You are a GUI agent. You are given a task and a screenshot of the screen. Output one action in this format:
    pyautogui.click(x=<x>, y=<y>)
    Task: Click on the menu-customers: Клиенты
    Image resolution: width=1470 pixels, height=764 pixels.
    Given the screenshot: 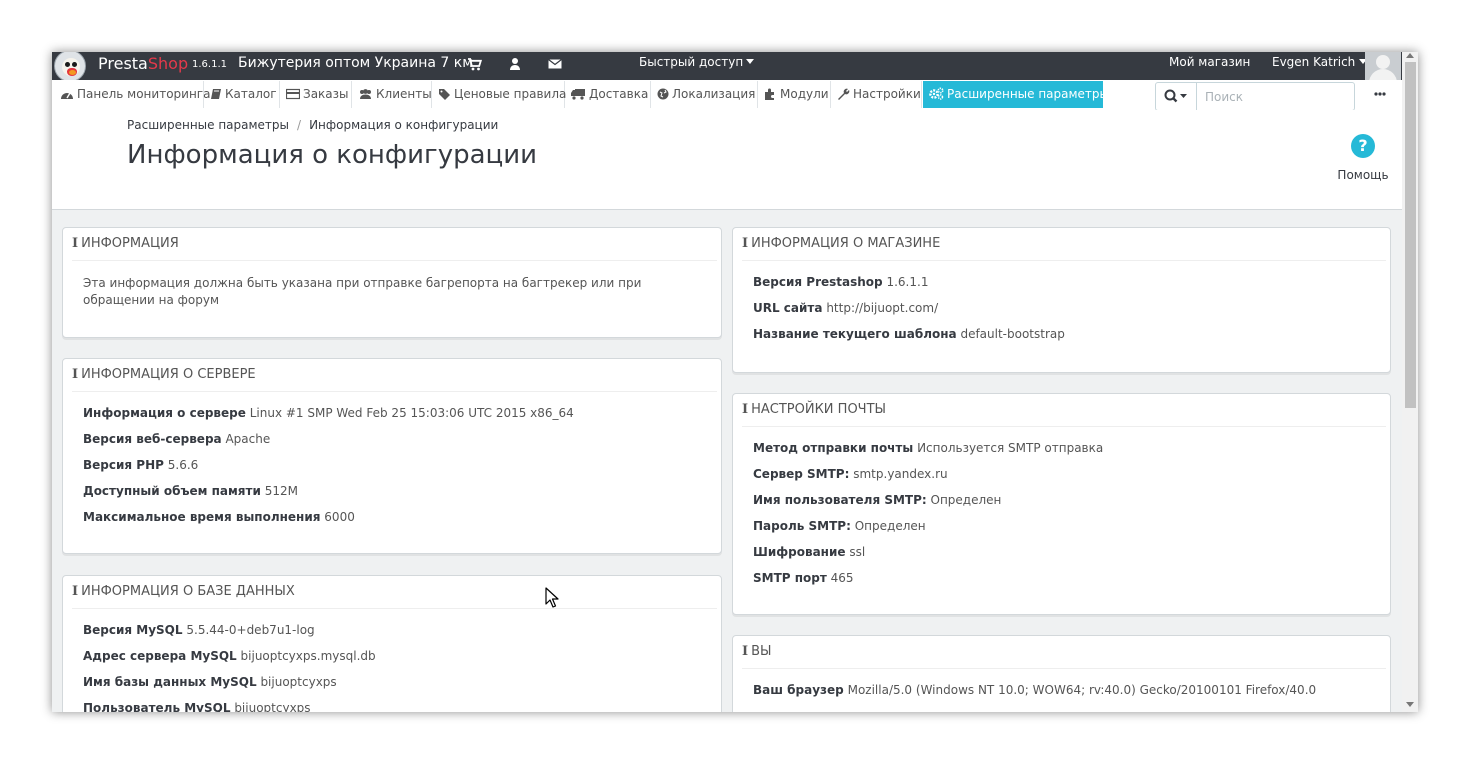 What is the action you would take?
    pyautogui.click(x=392, y=94)
    